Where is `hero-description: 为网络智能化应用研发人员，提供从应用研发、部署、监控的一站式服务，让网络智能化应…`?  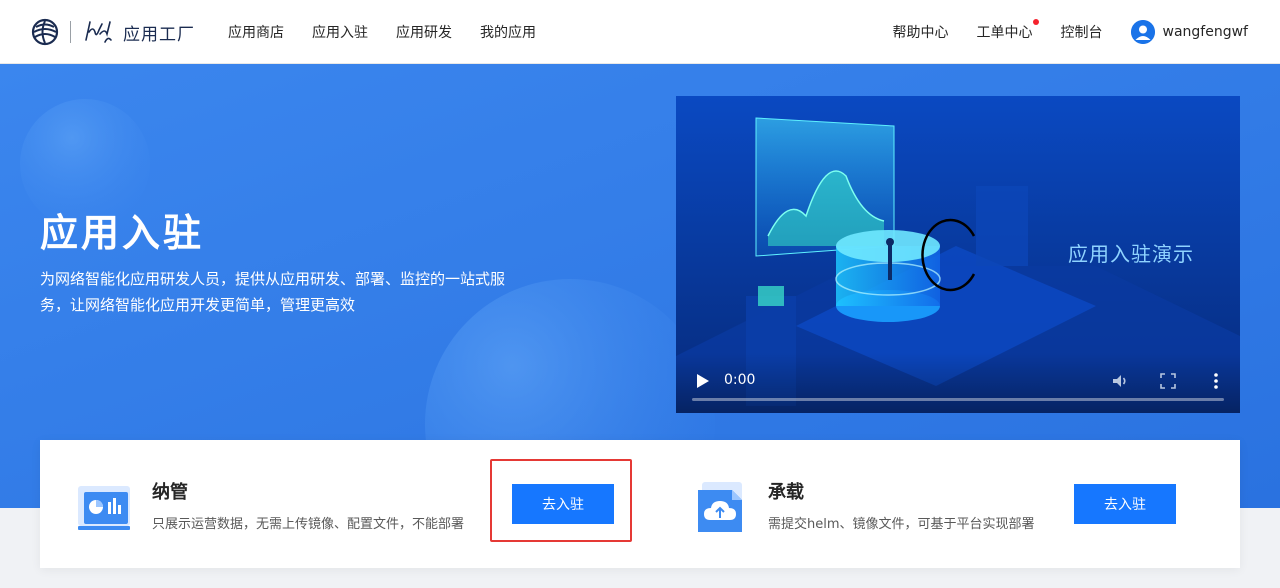 hero-description: 为网络智能化应用研发人员，提供从应用研发、部署、监控的一站式服务，让网络智能化应… is located at coordinates (273, 292).